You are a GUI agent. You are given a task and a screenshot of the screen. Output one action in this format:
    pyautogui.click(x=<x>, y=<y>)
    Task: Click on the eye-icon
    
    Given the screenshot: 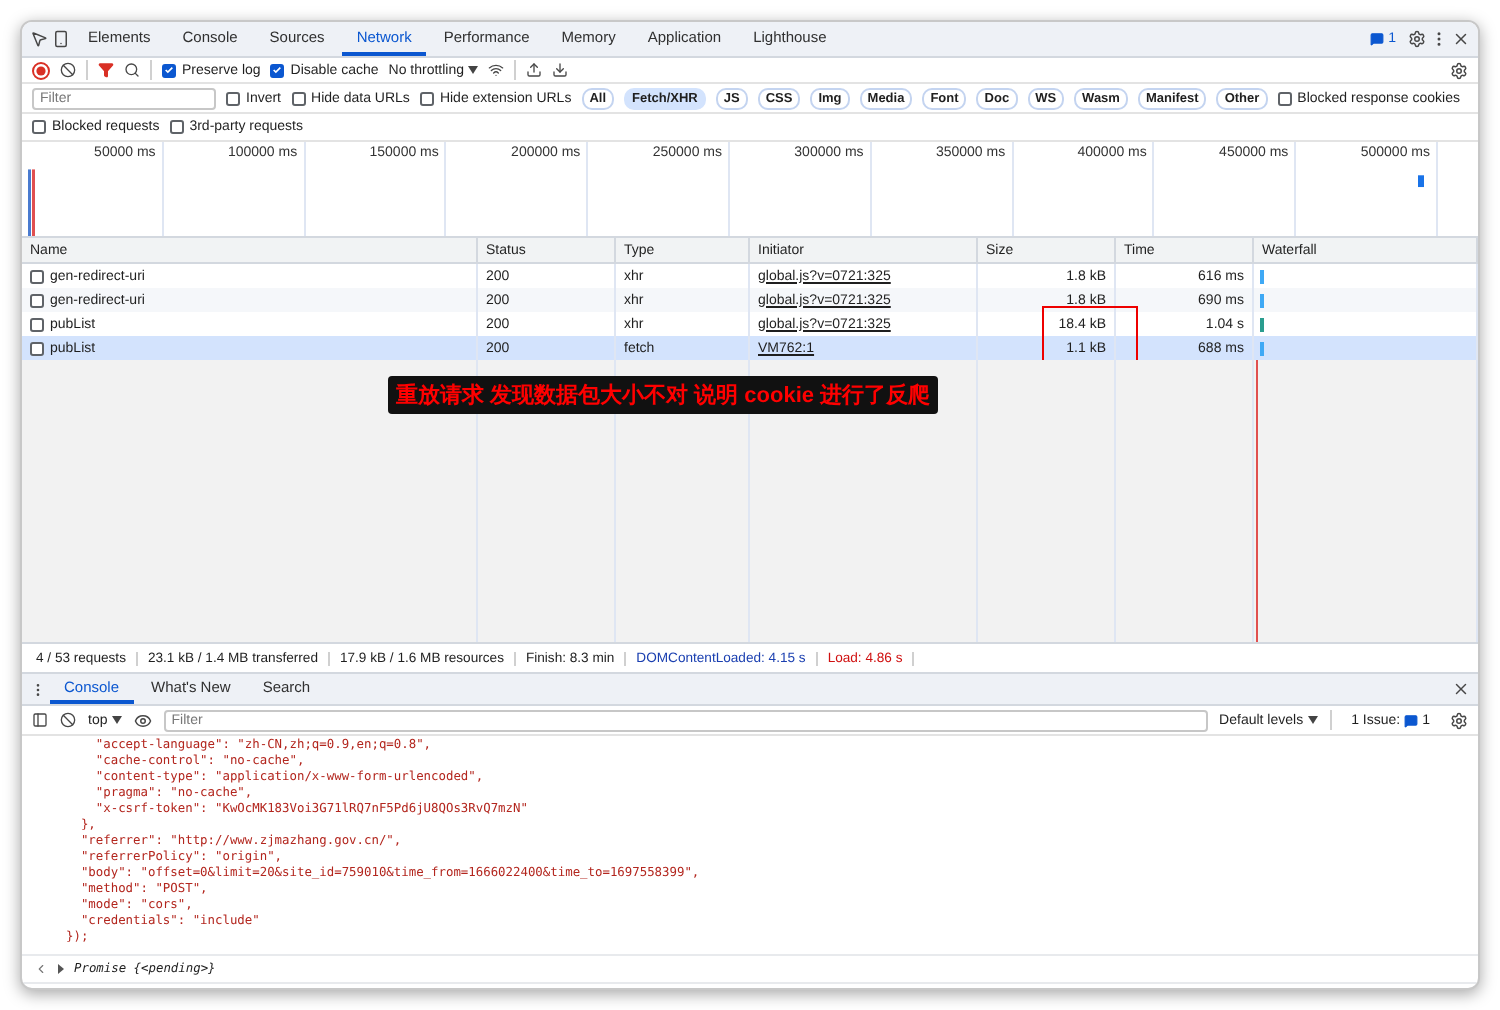 What is the action you would take?
    pyautogui.click(x=142, y=720)
    